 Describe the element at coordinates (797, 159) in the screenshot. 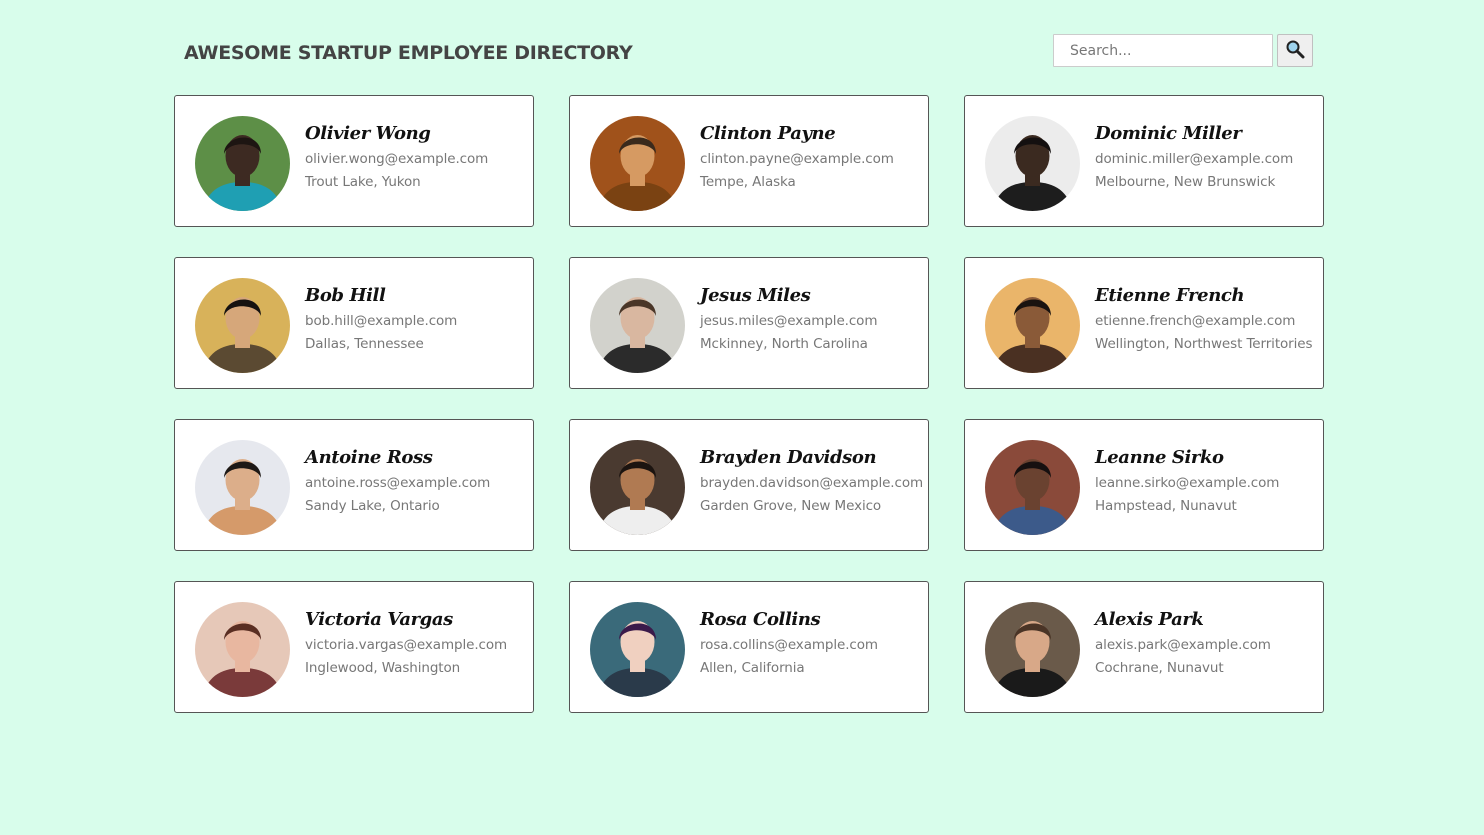

I see `employee-email: clinton.payne@example.com` at that location.